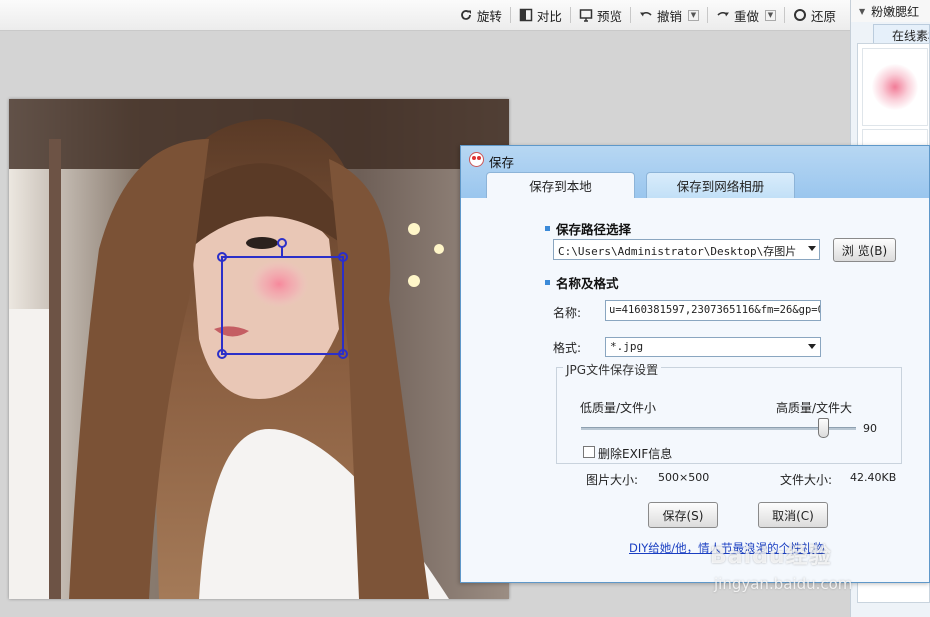 This screenshot has height=617, width=930. What do you see at coordinates (806, 480) in the screenshot?
I see `file-size-label: 文件大小:` at bounding box center [806, 480].